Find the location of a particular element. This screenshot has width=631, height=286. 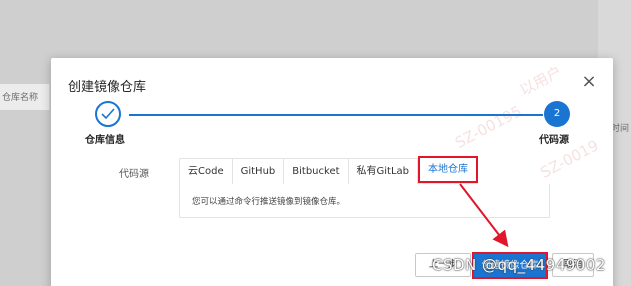

check-icon is located at coordinates (108, 114).